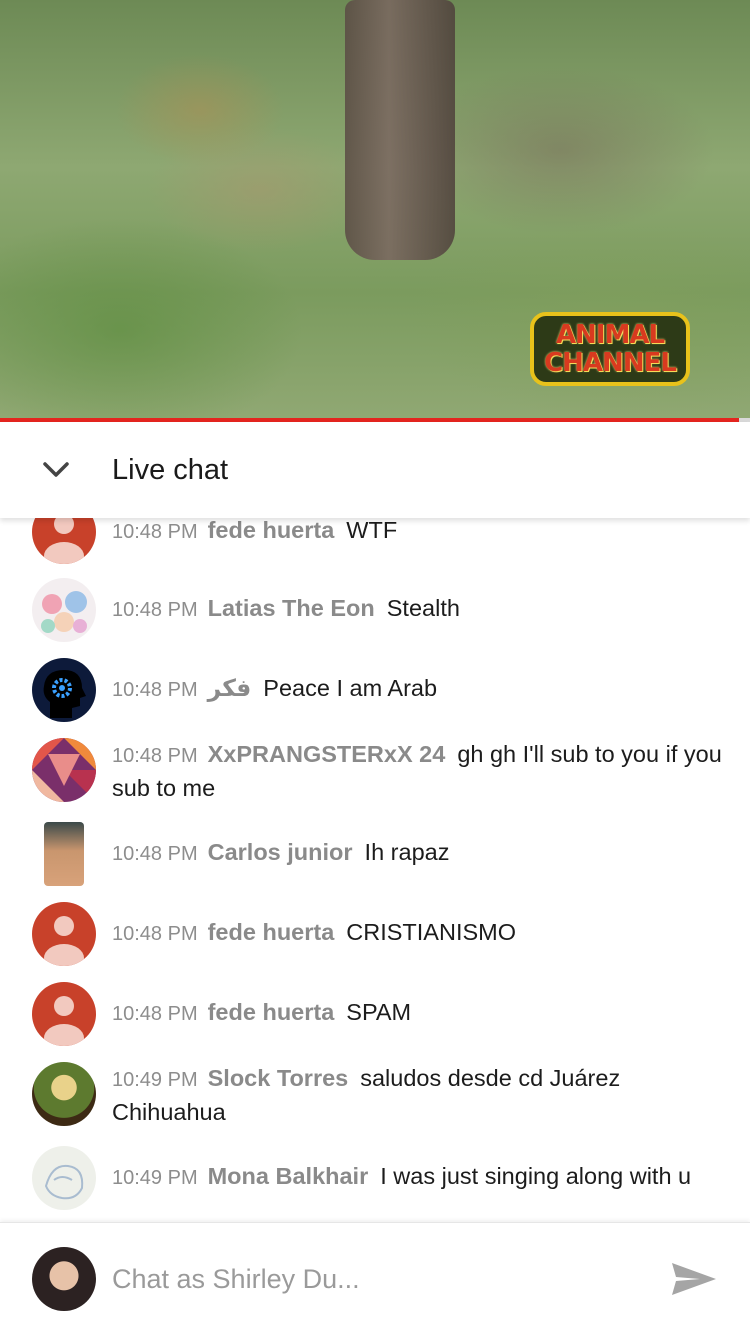 The width and height of the screenshot is (750, 1334). What do you see at coordinates (379, 1012) in the screenshot?
I see `message-text: SPAM` at bounding box center [379, 1012].